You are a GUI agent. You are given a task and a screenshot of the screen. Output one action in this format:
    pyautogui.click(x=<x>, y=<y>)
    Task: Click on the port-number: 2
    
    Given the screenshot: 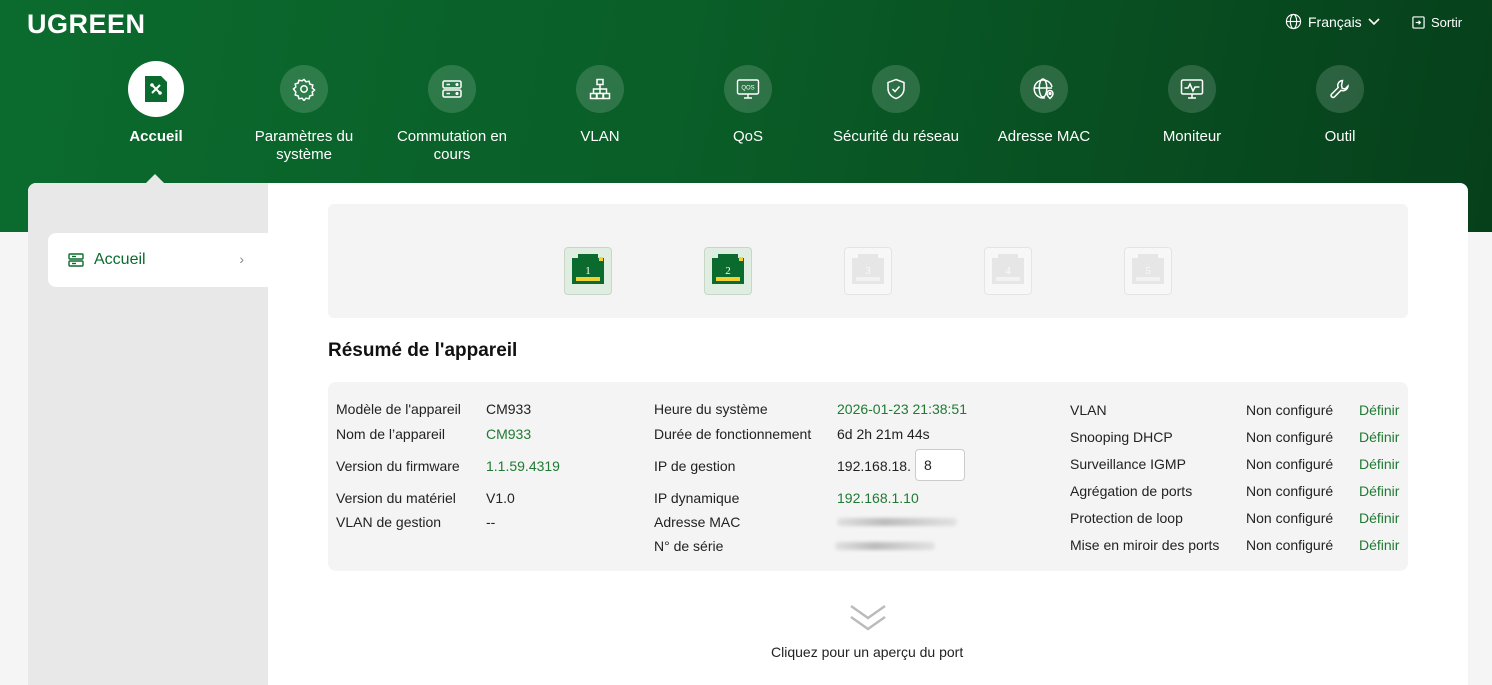 What is the action you would take?
    pyautogui.click(x=728, y=271)
    